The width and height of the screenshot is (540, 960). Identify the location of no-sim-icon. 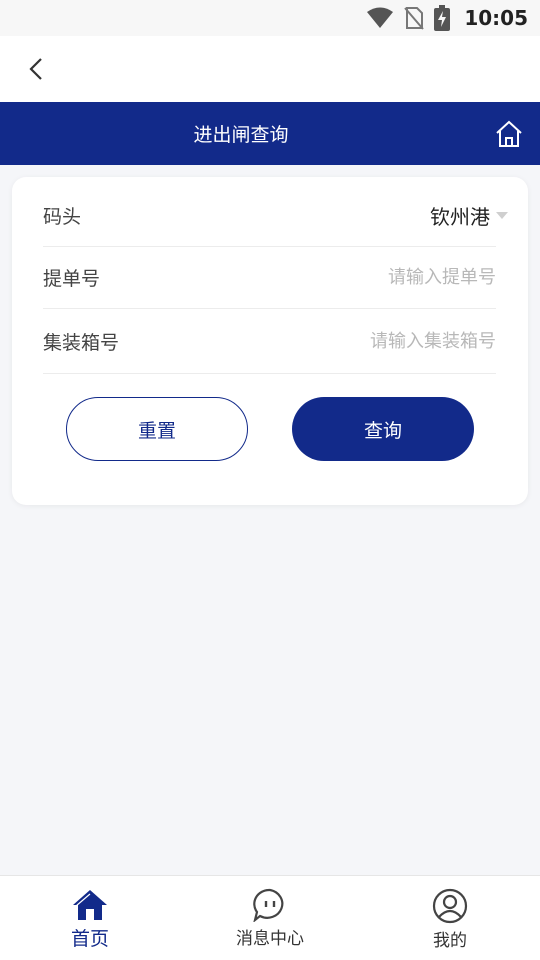
(414, 18).